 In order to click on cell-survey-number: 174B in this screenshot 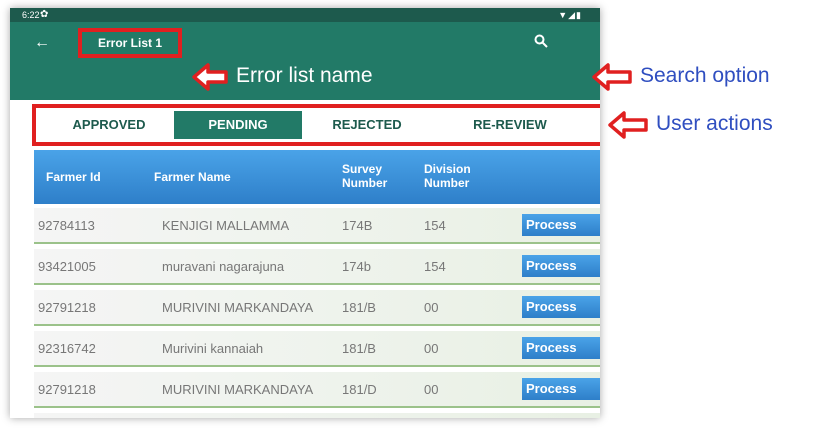, I will do `click(357, 225)`.